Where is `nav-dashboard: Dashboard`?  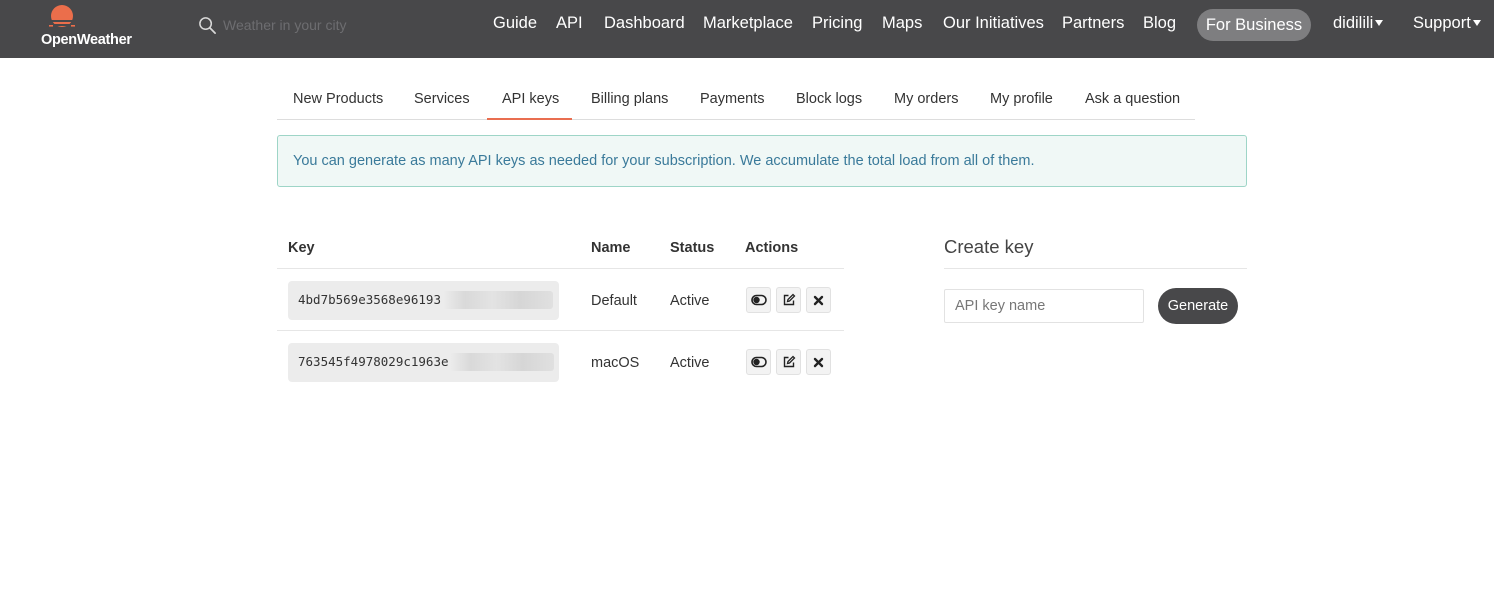 nav-dashboard: Dashboard is located at coordinates (644, 25).